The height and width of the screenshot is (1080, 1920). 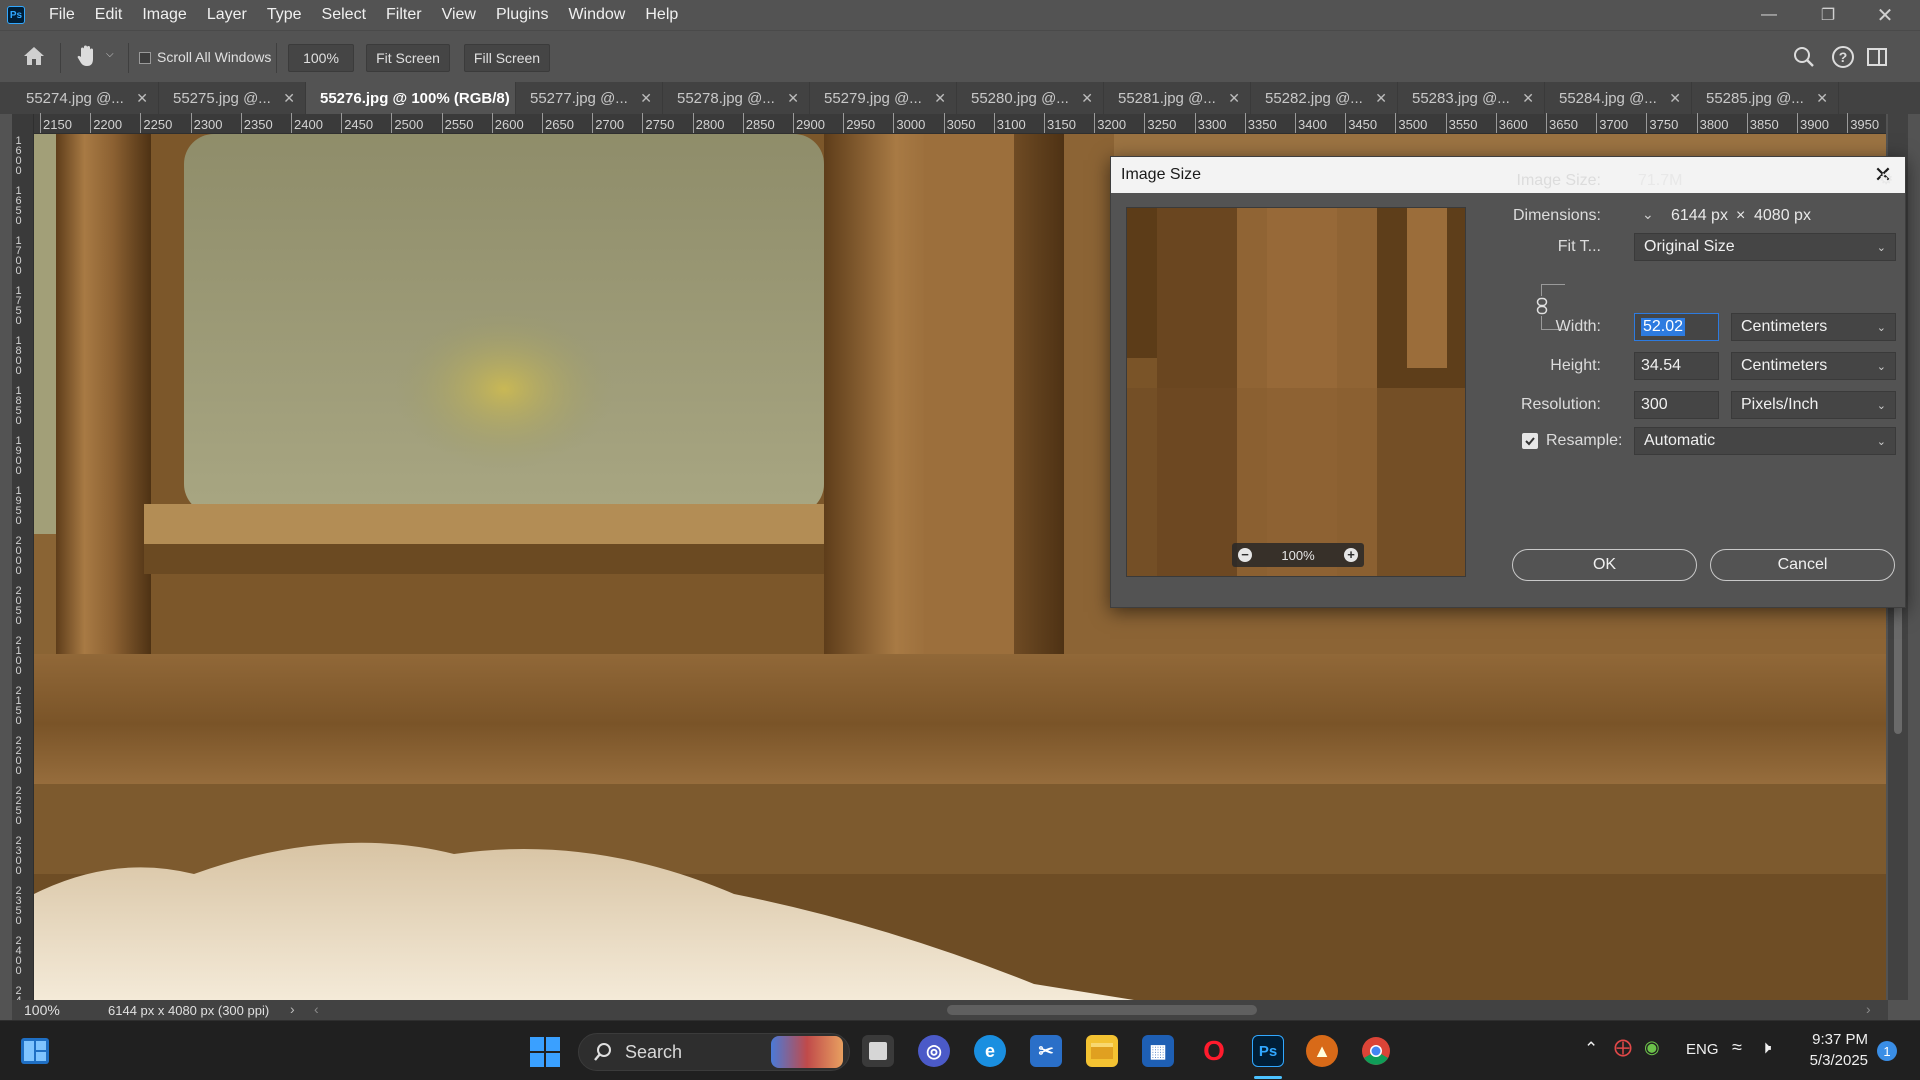 I want to click on restore-icon: ❐, so click(x=1828, y=15).